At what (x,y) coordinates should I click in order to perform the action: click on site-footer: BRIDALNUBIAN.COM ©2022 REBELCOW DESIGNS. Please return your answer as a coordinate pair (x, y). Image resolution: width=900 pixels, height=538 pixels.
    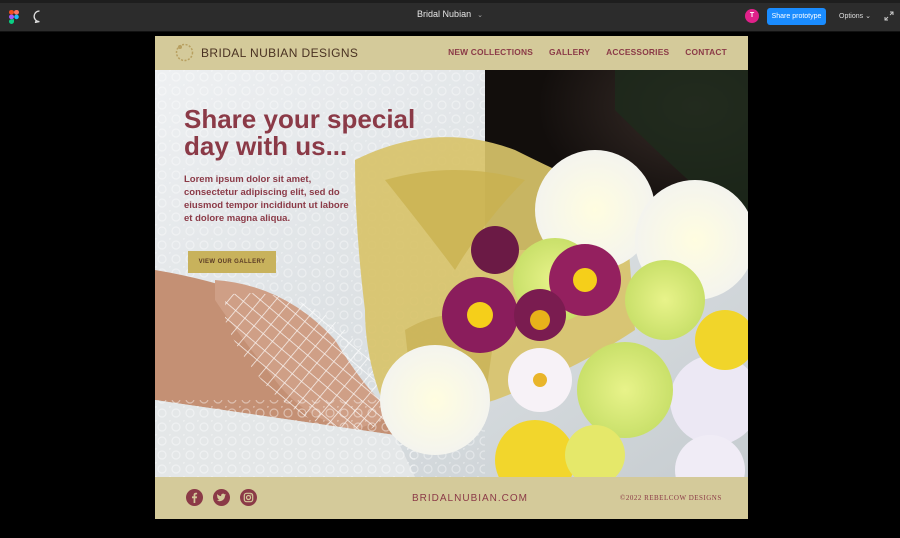
    Looking at the image, I should click on (451, 498).